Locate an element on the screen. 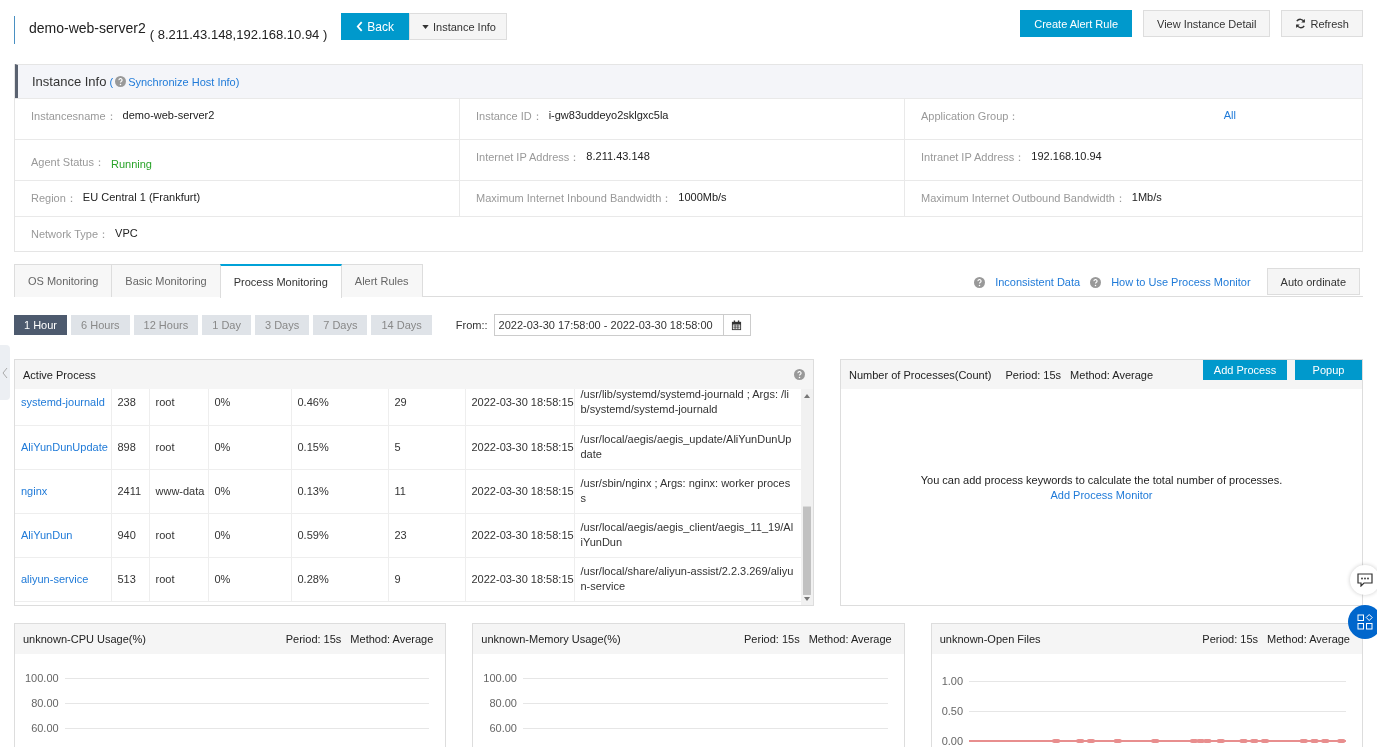 This screenshot has width=1377, height=747. table-cell: 0.28% is located at coordinates (339, 579).